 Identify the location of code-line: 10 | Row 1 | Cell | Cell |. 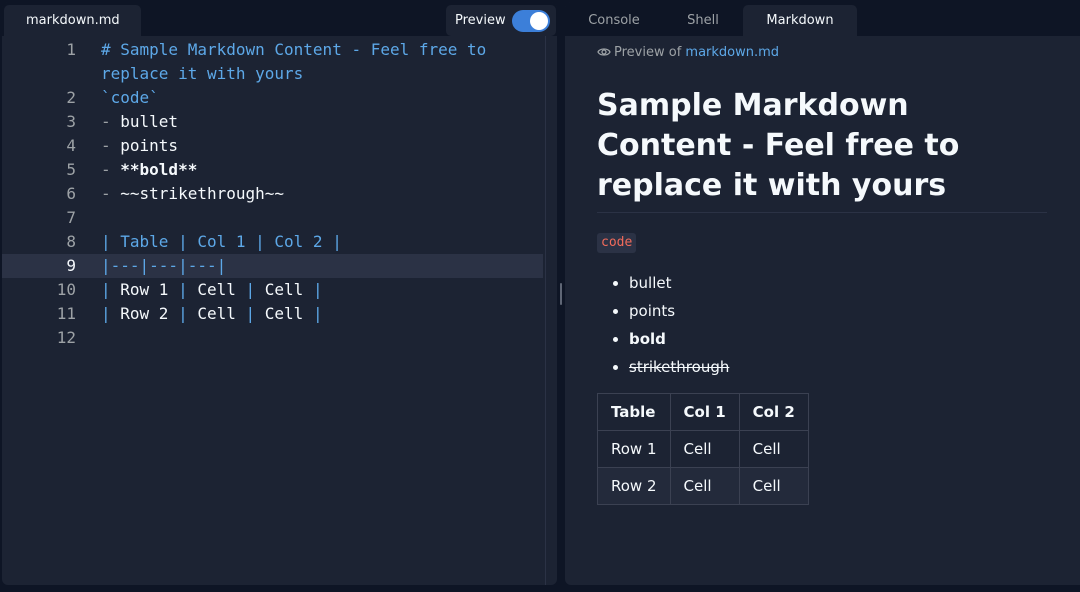
(272, 290).